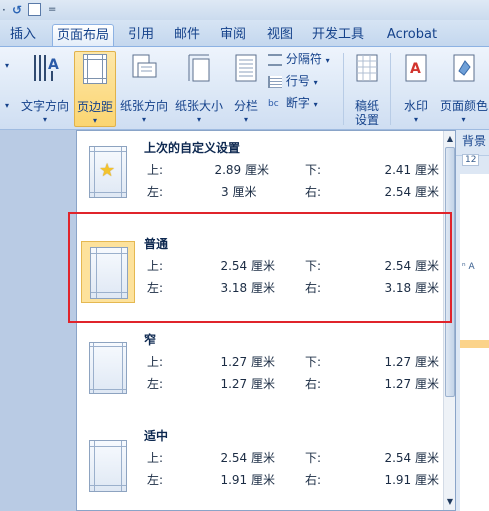 Image resolution: width=489 pixels, height=511 pixels. I want to click on hyphenation-icon: bc, so click(273, 103).